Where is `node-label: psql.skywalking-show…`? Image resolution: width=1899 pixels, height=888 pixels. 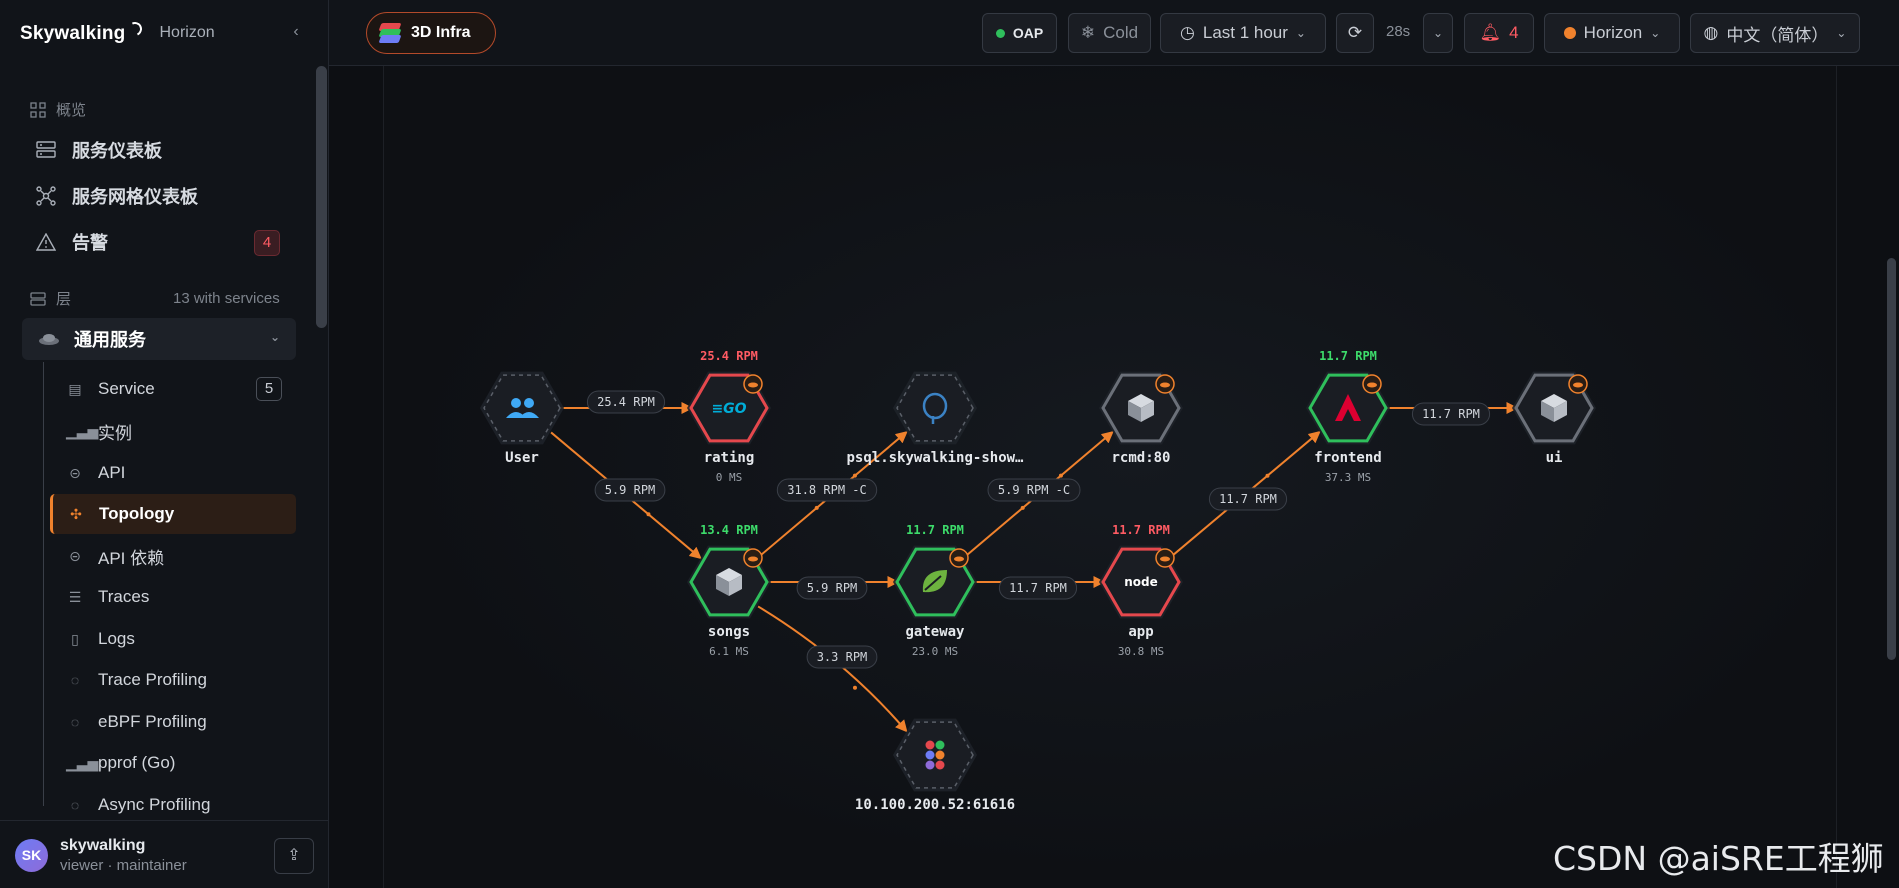 node-label: psql.skywalking-show… is located at coordinates (935, 458).